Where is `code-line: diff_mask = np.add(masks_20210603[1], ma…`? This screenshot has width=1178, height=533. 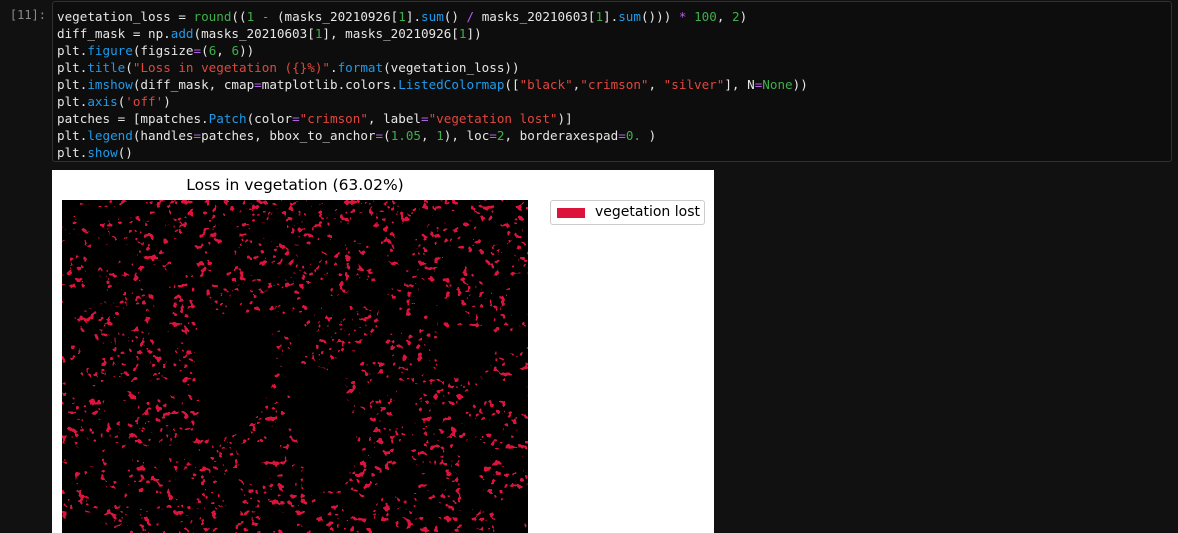 code-line: diff_mask = np.add(masks_20210603[1], ma… is located at coordinates (269, 33).